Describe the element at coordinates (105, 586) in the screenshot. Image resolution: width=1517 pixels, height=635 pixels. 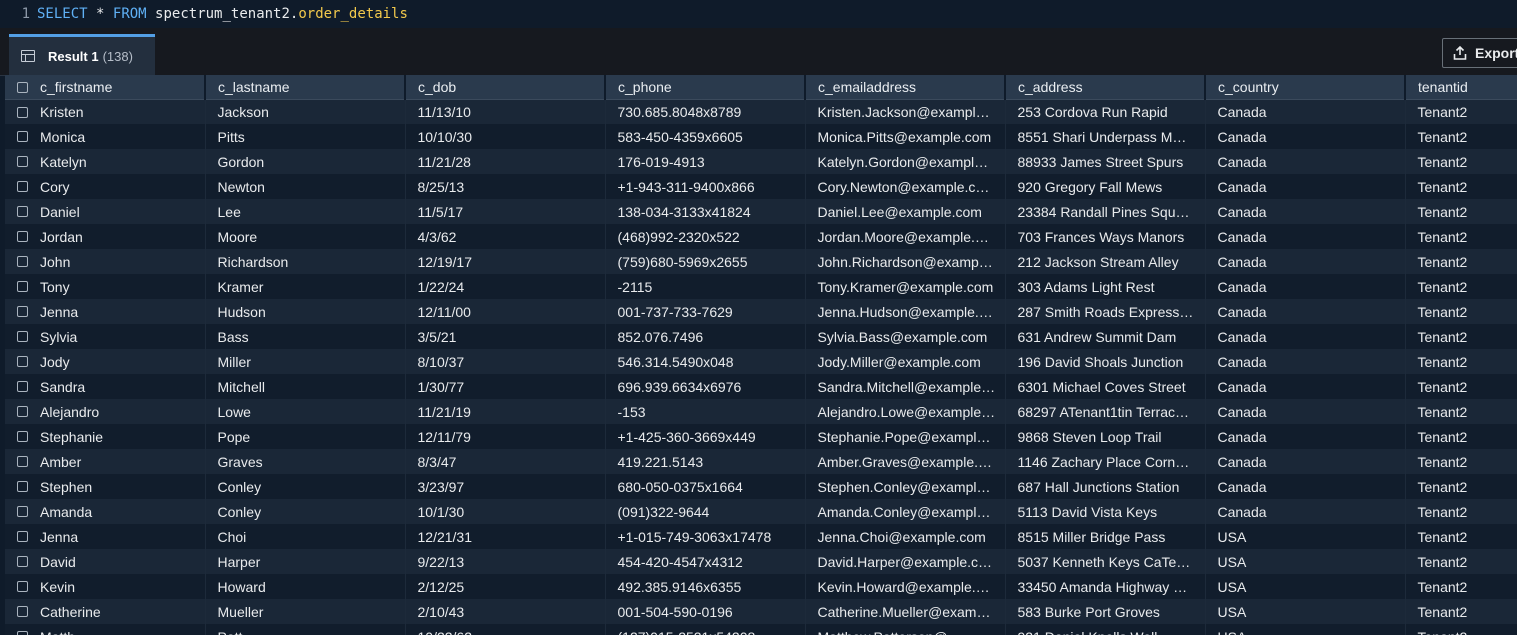
I see `table-cell-c_firstname: Kevin` at that location.